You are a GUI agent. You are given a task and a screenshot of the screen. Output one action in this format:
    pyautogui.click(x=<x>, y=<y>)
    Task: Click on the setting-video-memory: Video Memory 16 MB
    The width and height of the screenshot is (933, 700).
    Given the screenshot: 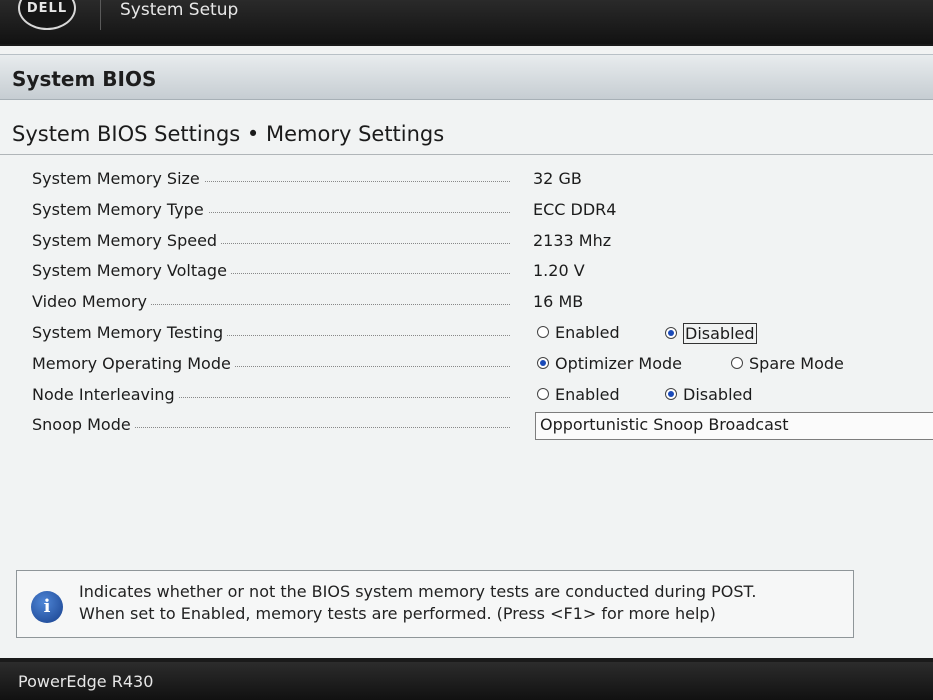 What is the action you would take?
    pyautogui.click(x=480, y=302)
    